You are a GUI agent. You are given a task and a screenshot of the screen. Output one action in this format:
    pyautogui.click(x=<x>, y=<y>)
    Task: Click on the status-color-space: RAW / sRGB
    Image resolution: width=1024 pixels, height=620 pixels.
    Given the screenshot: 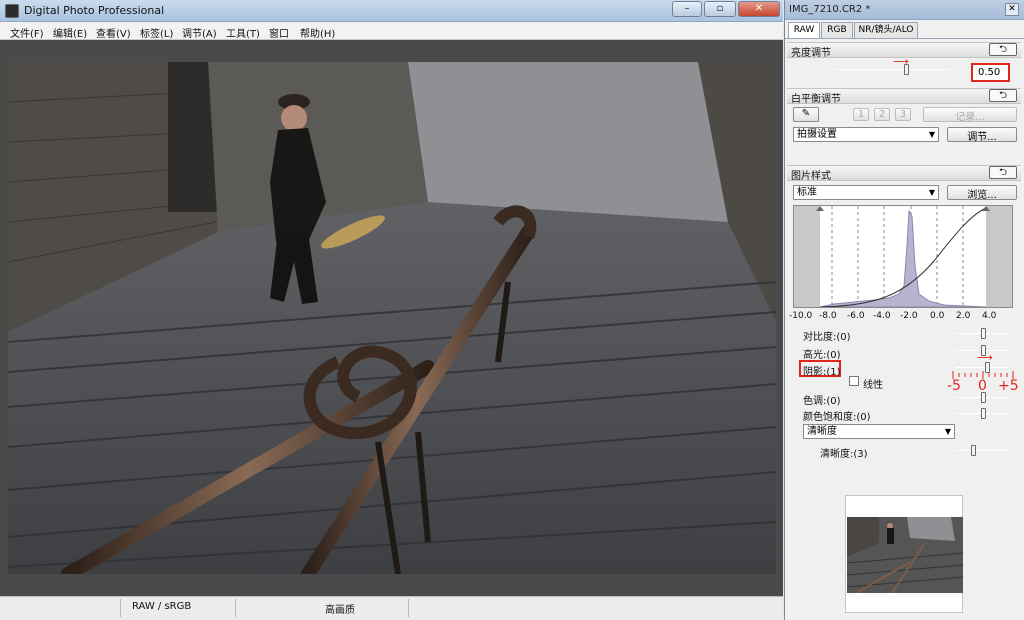 What is the action you would take?
    pyautogui.click(x=162, y=606)
    